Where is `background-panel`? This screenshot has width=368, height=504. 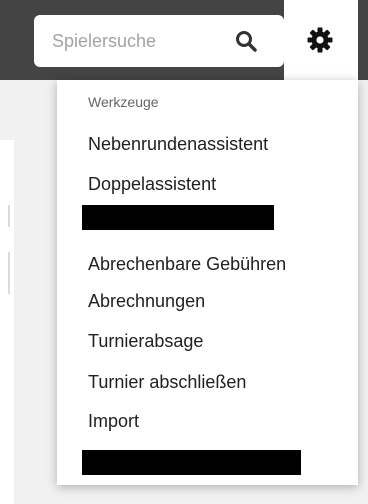
background-panel is located at coordinates (7, 322).